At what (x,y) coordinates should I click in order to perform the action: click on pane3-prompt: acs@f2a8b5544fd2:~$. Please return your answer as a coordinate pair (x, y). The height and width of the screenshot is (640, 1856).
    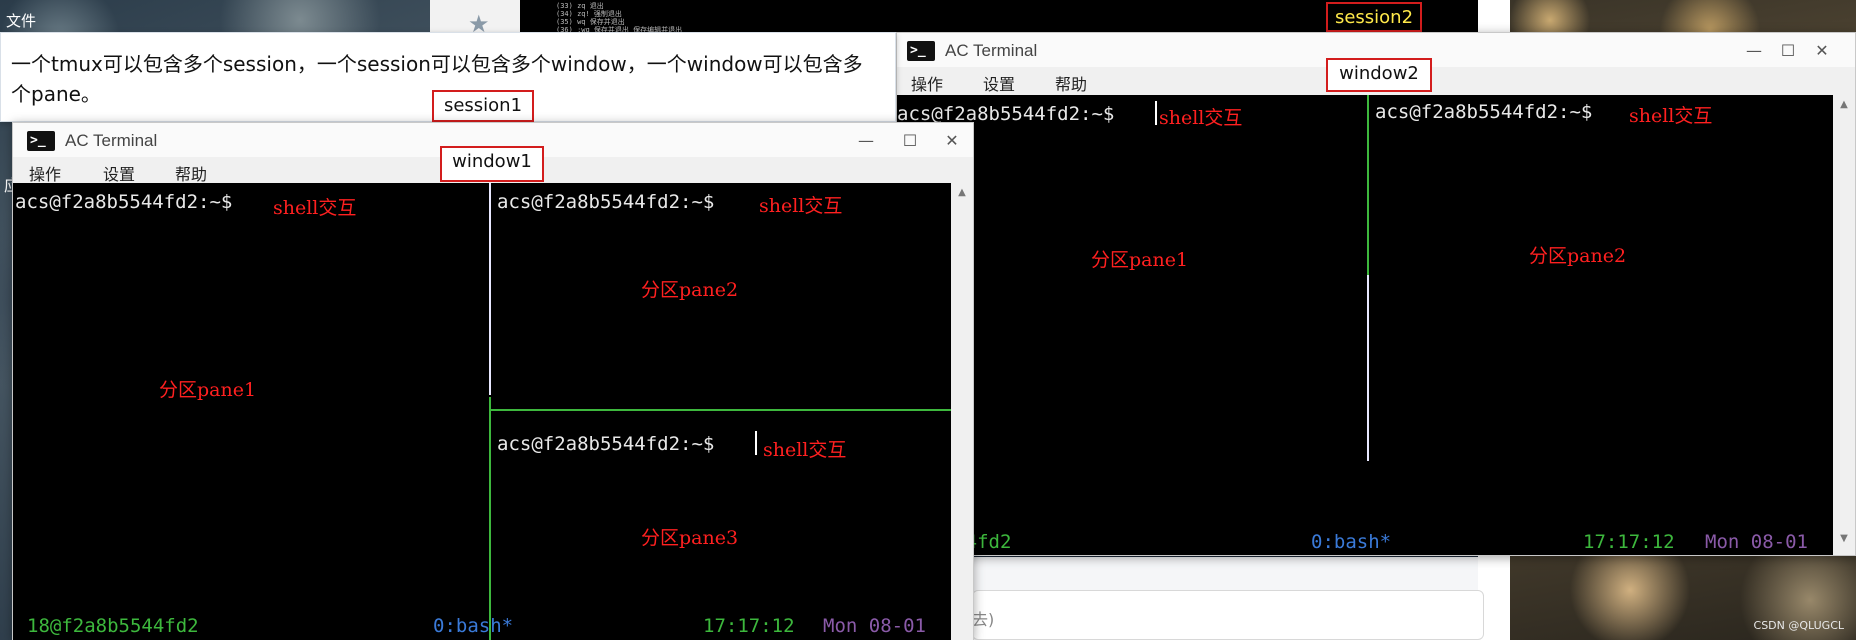
    Looking at the image, I should click on (606, 444).